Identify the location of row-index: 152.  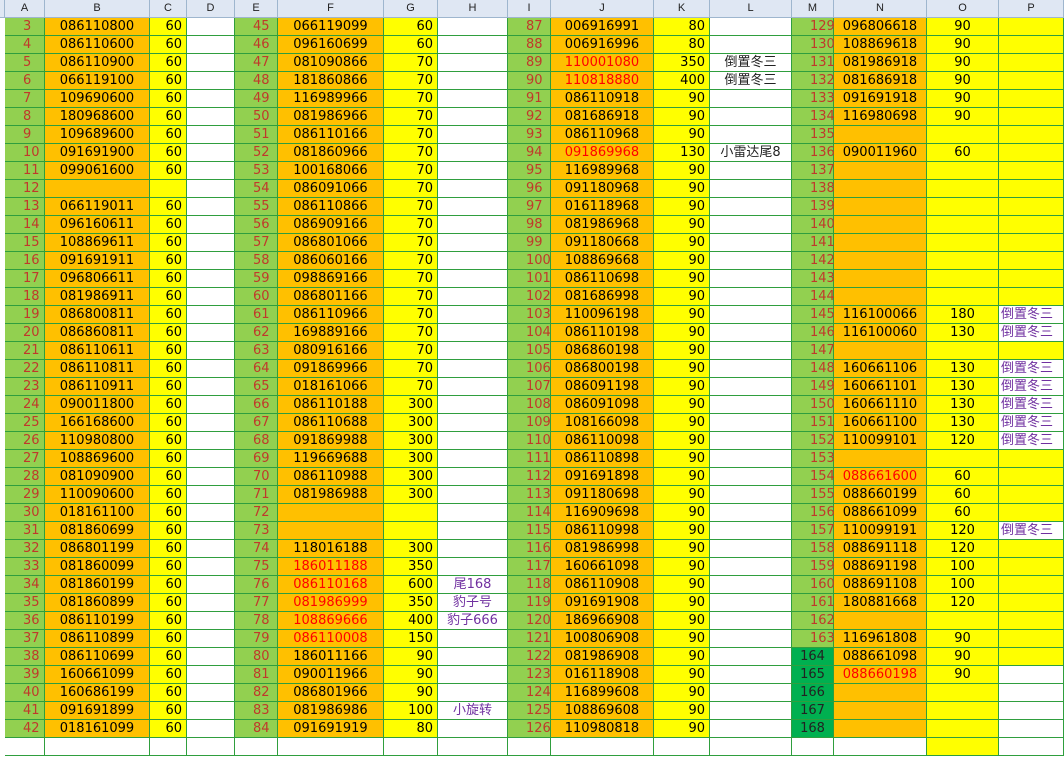
(813, 441).